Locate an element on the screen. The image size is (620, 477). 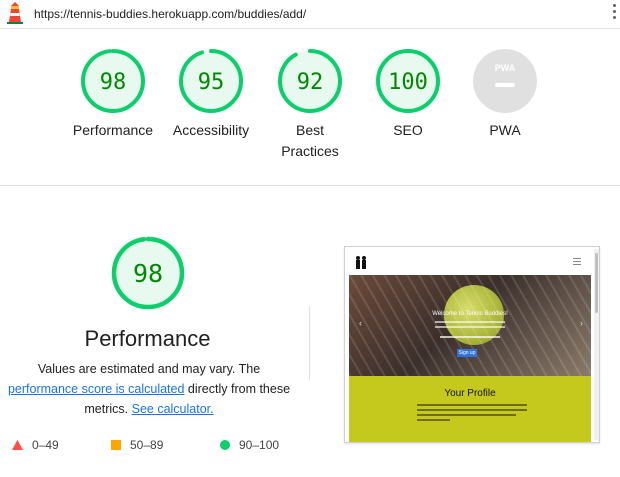
hero-text is located at coordinates (470, 329).